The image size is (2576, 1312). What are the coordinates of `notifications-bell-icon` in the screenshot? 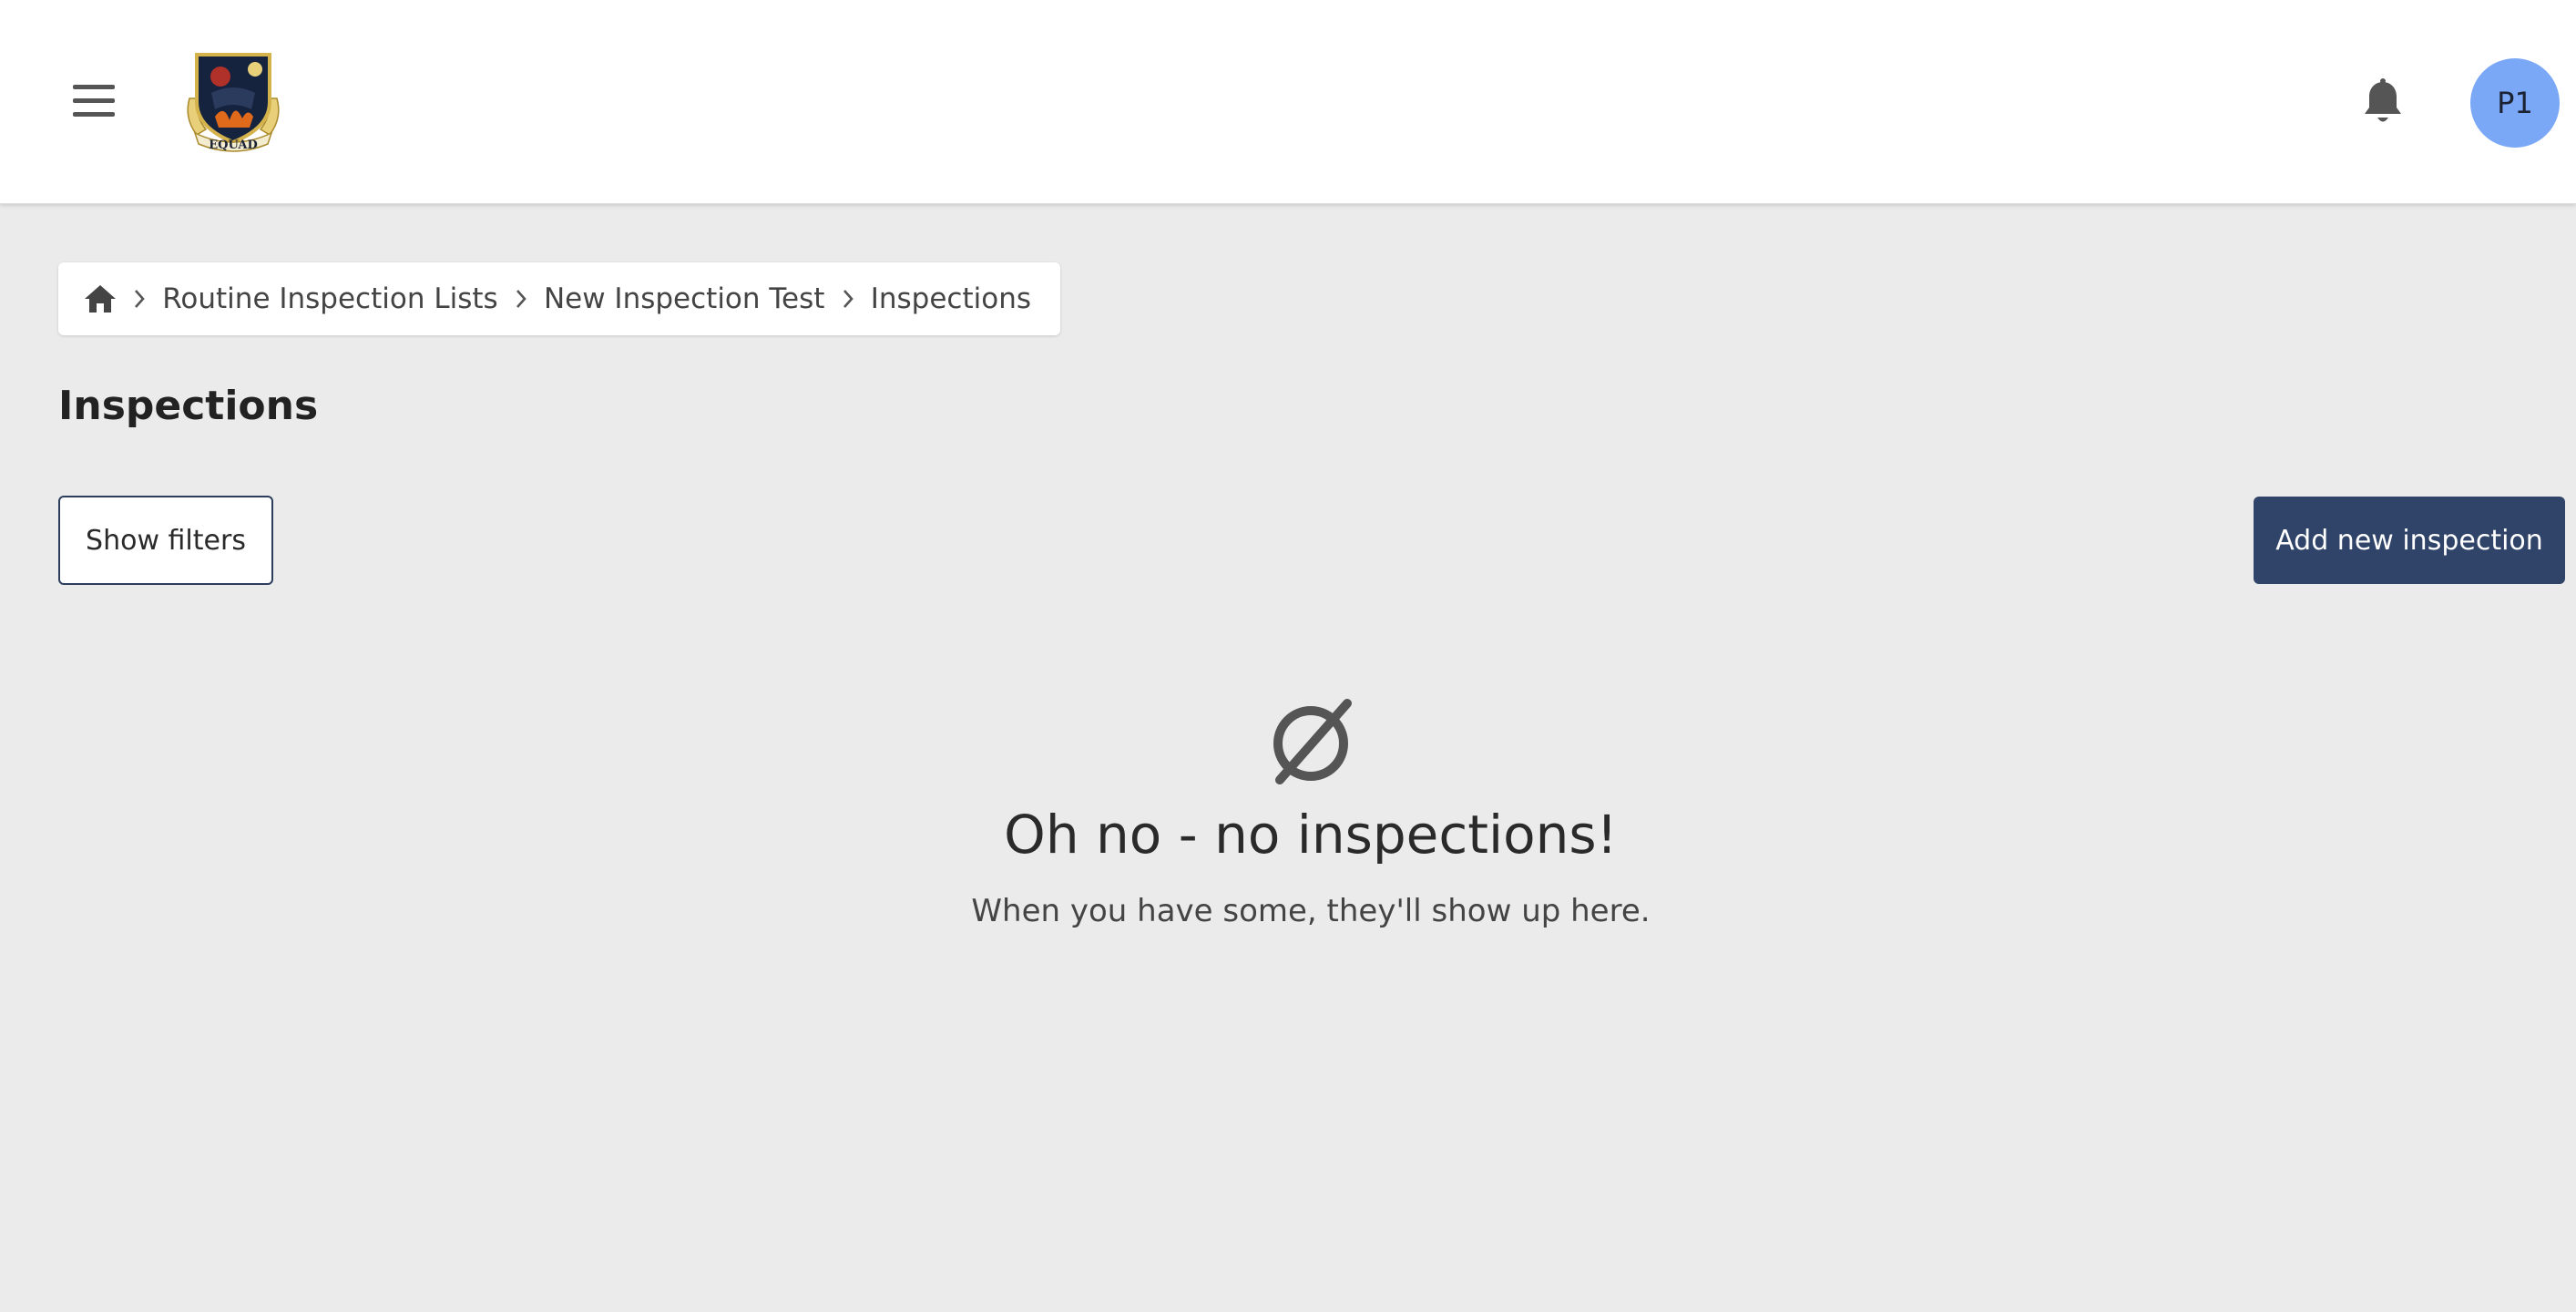 It's located at (2383, 102).